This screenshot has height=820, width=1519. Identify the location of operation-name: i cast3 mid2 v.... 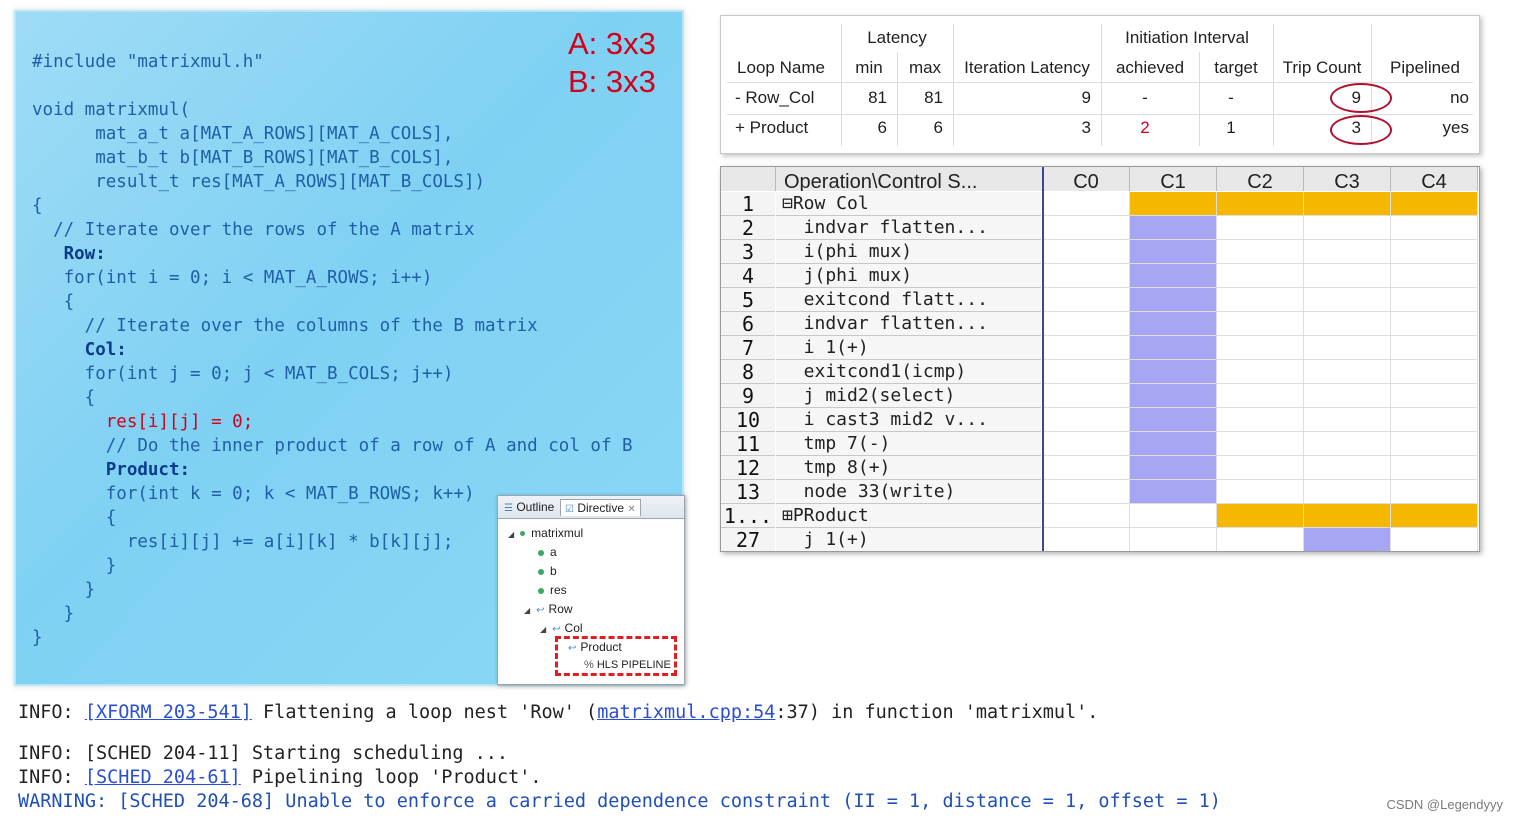
(908, 420).